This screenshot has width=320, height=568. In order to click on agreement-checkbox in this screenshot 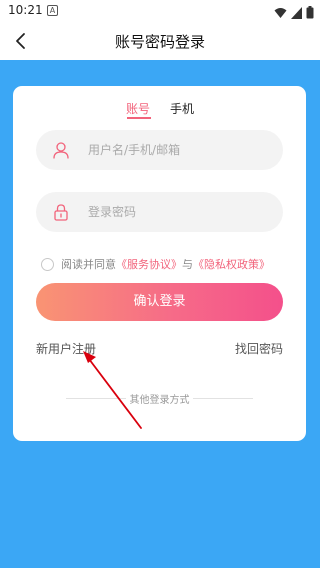, I will do `click(47, 264)`.